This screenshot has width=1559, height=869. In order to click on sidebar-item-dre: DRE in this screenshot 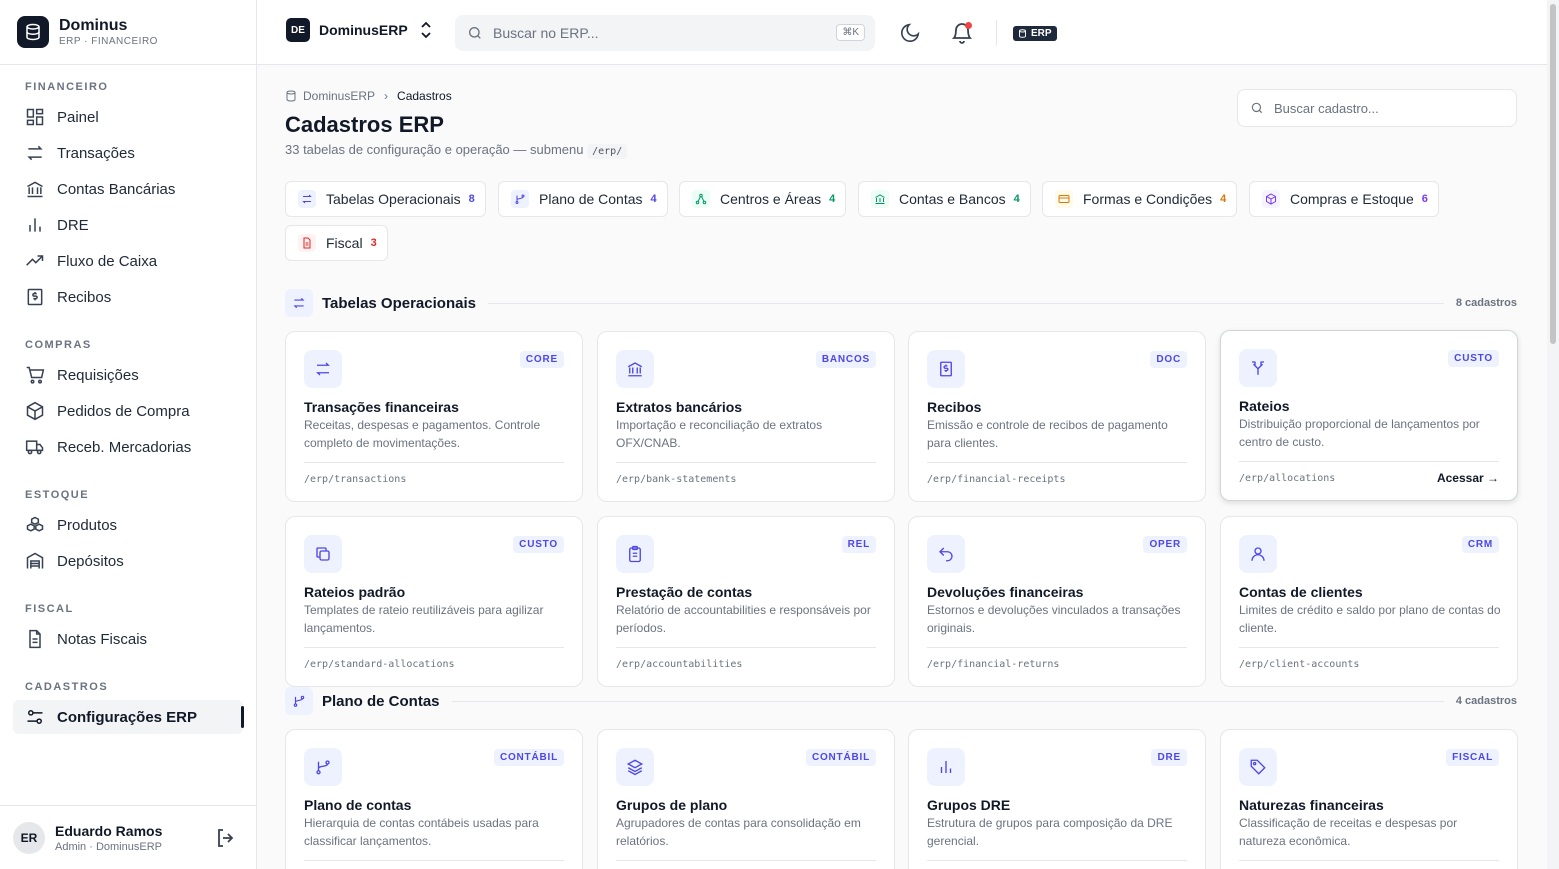, I will do `click(128, 225)`.